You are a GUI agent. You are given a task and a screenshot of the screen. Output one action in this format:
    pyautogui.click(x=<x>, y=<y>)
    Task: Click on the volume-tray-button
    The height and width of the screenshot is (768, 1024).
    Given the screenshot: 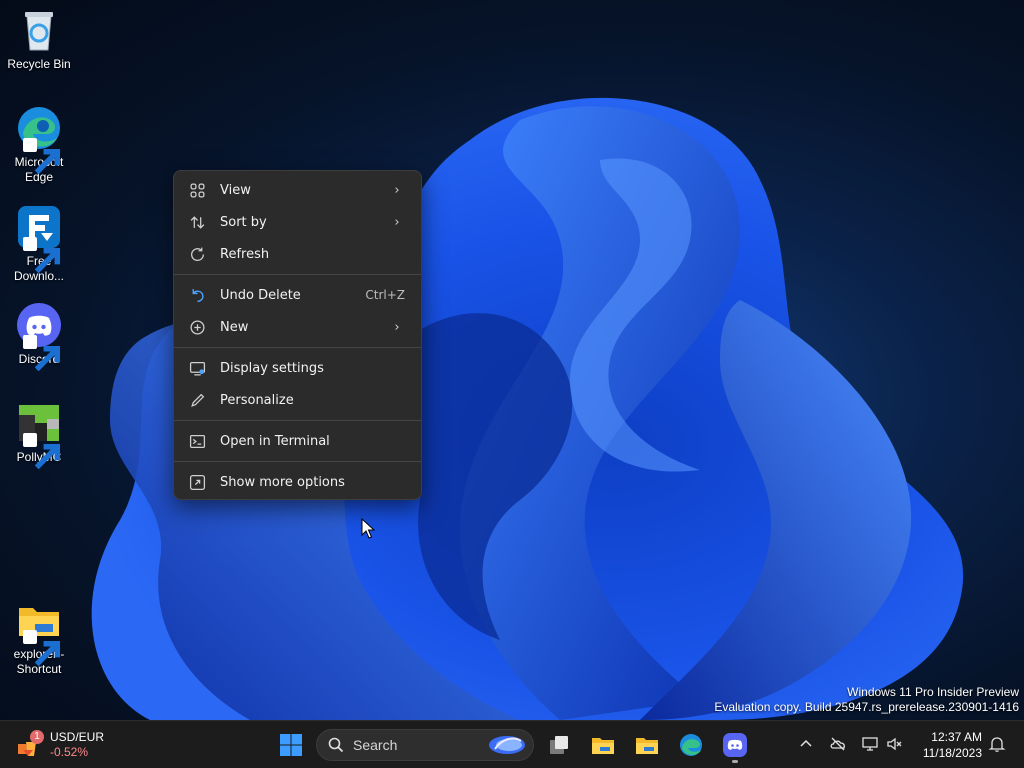 What is the action you would take?
    pyautogui.click(x=895, y=744)
    